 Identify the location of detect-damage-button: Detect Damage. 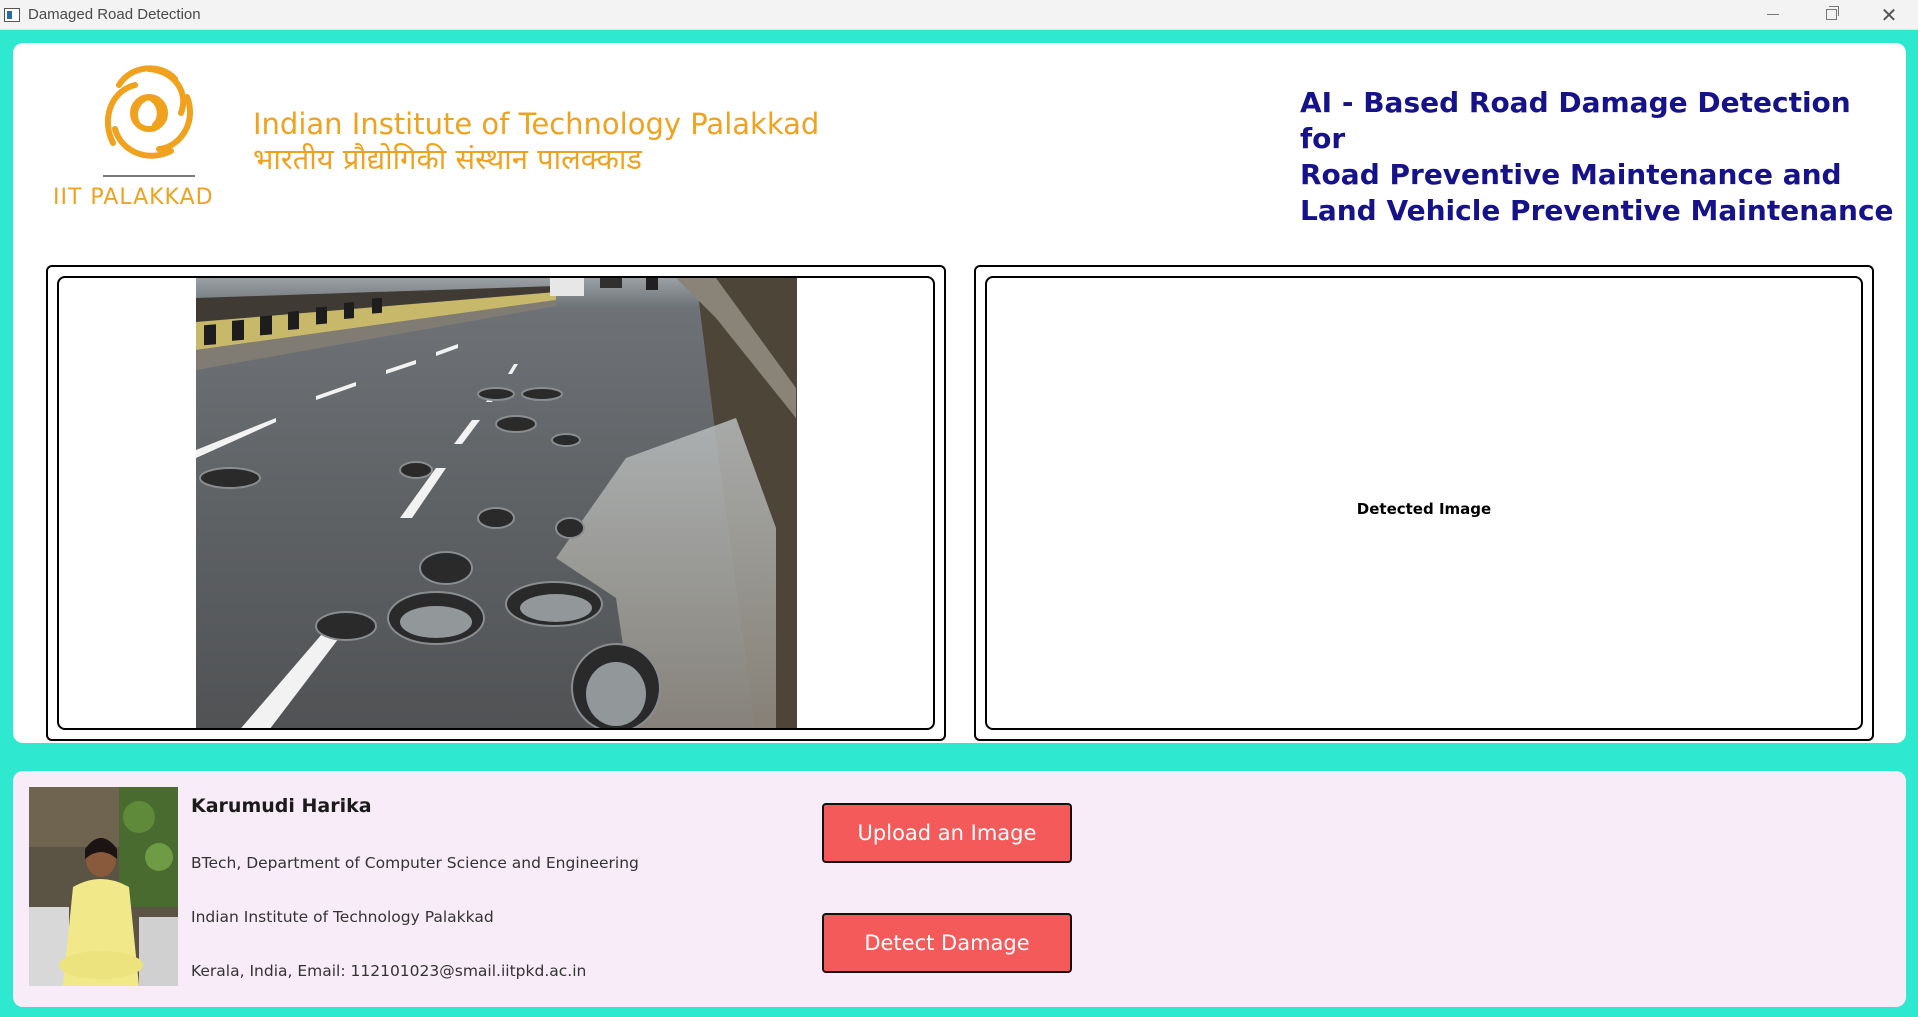
(947, 943).